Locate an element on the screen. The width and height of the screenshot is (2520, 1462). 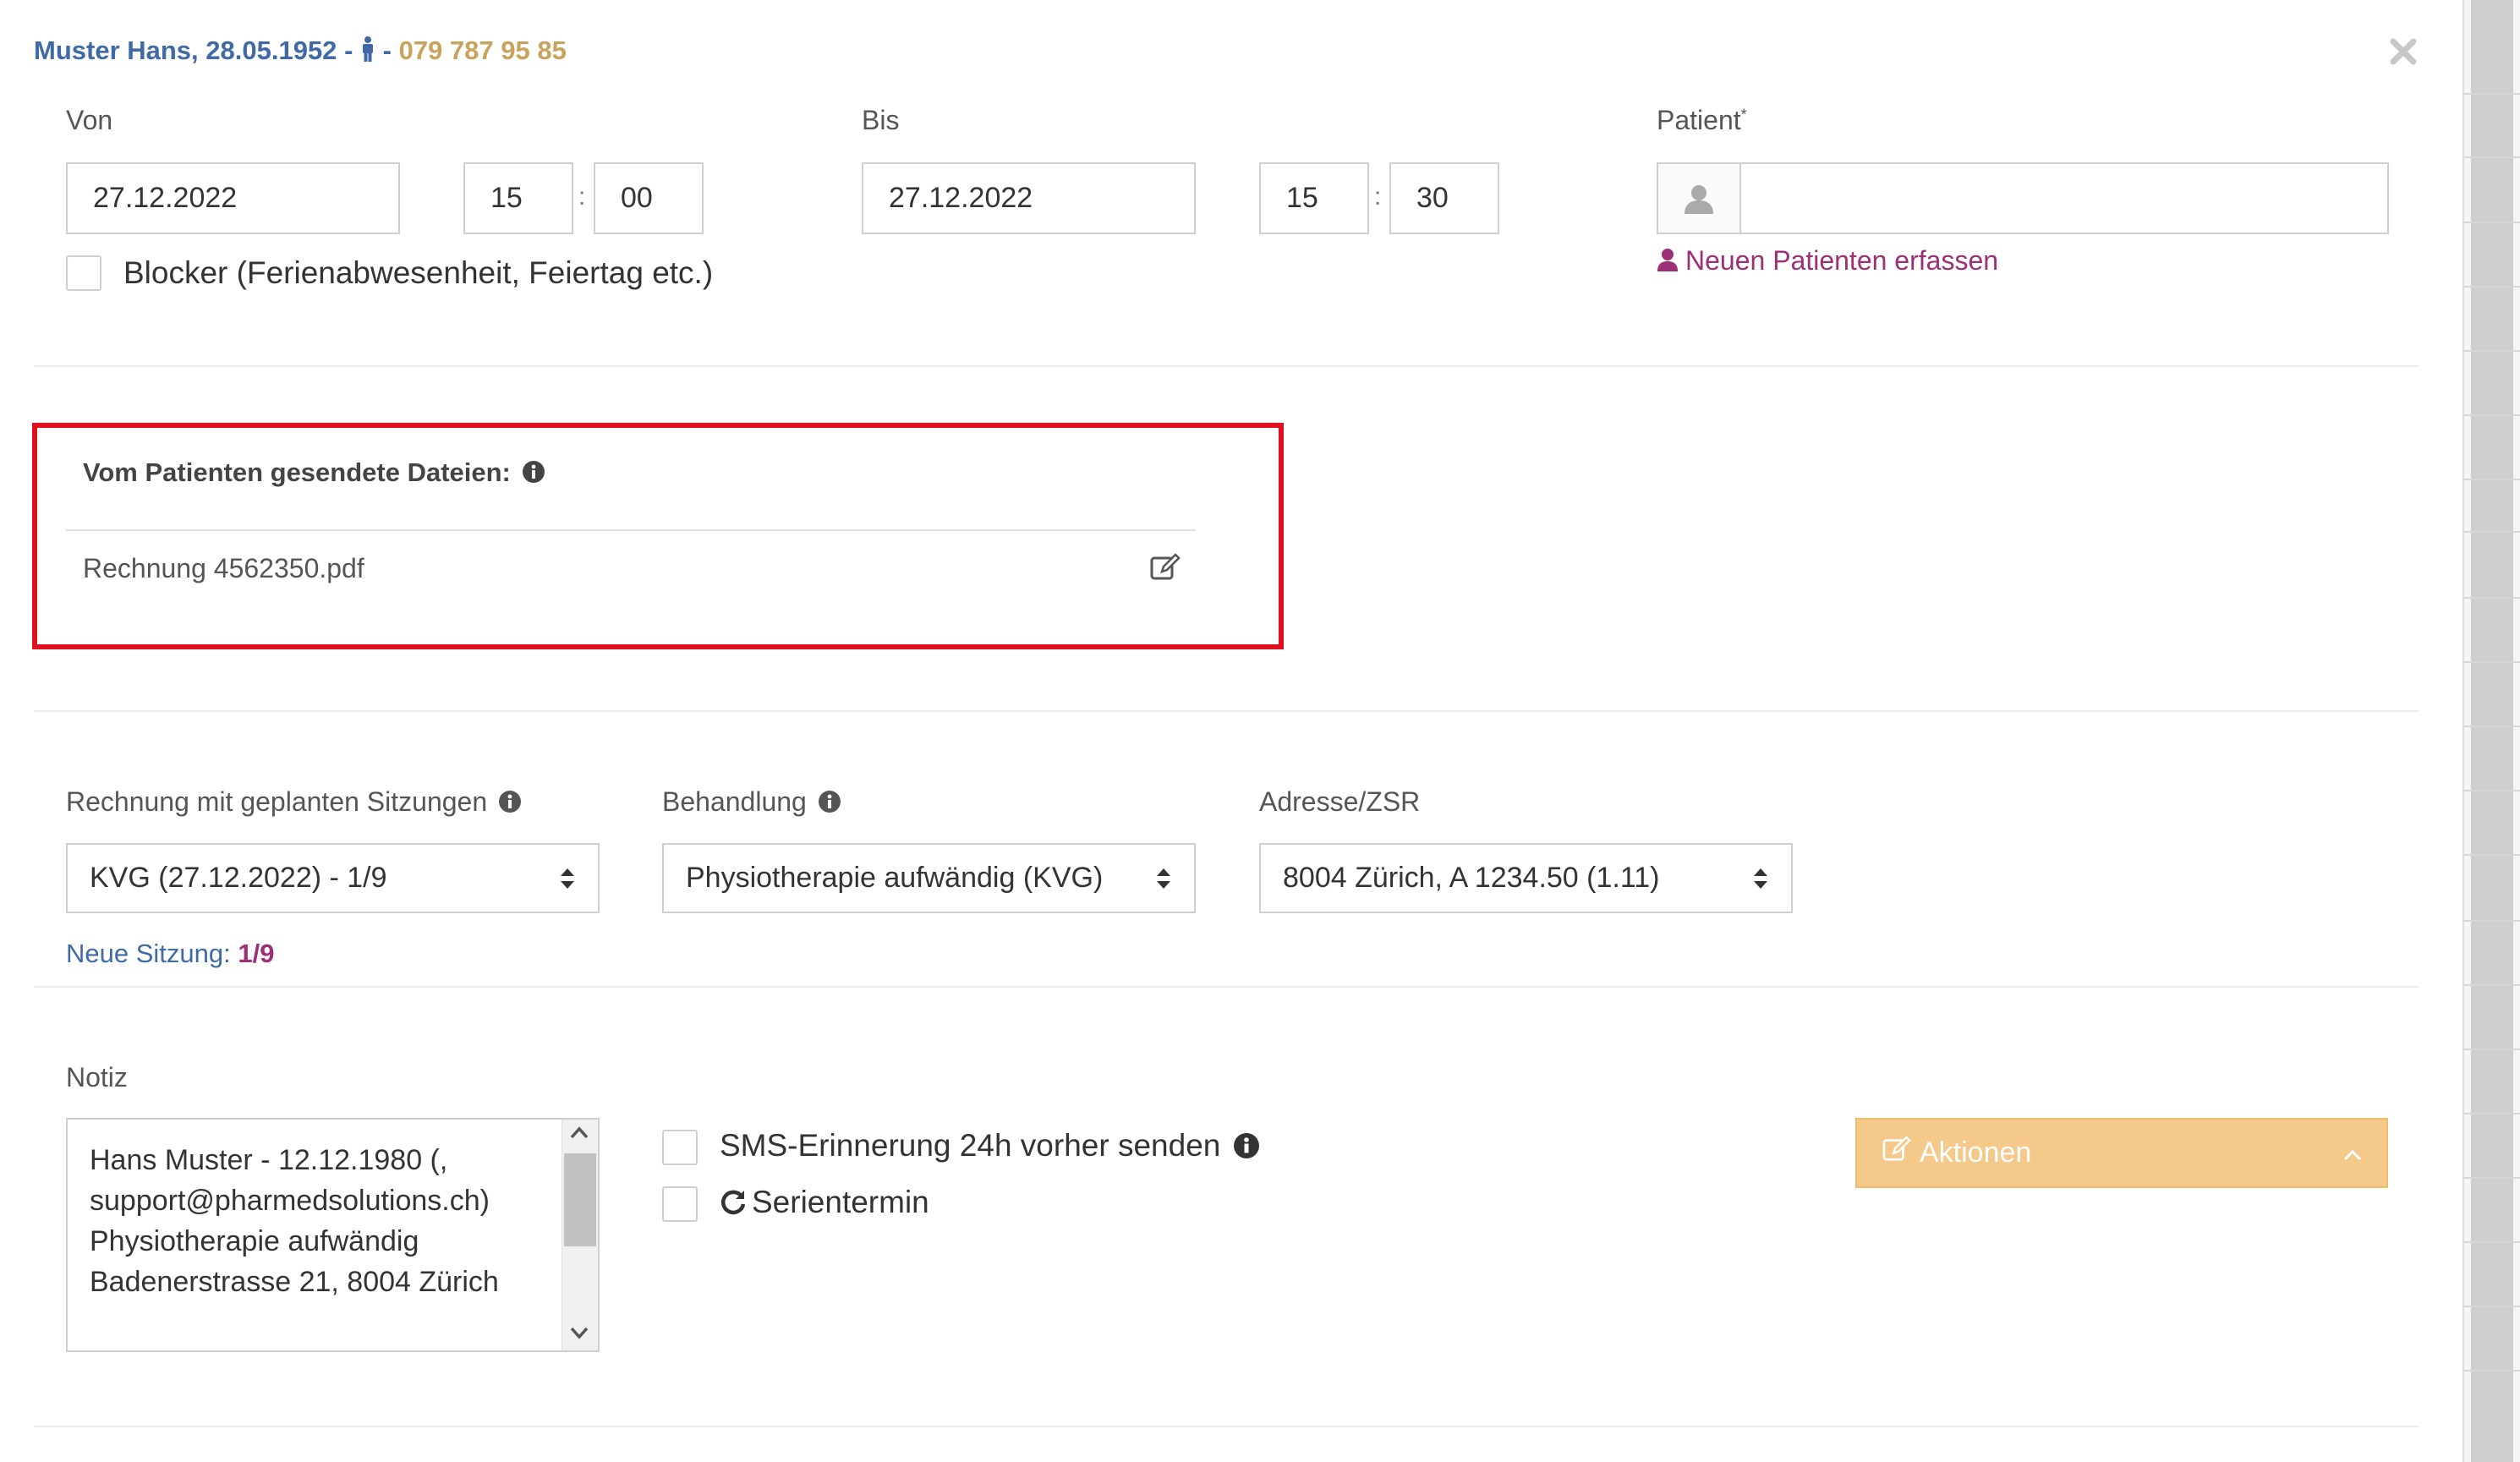
notes-label: Notiz is located at coordinates (97, 1077).